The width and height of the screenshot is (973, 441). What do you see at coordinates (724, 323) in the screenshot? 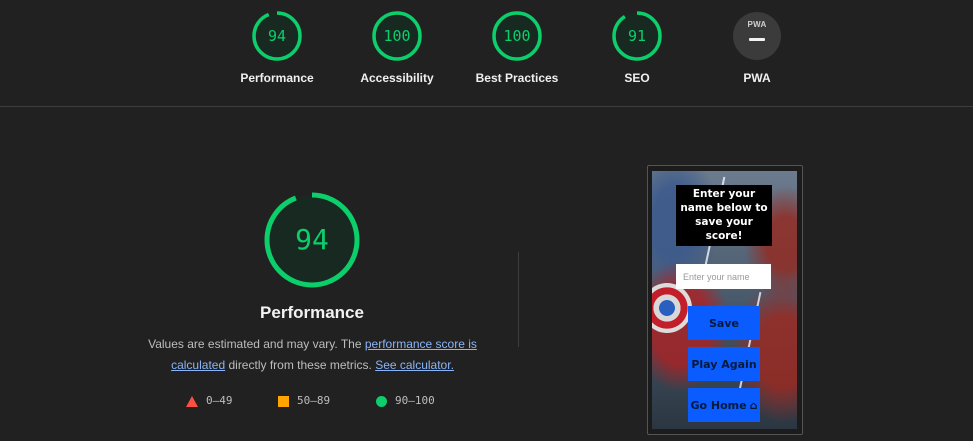
I see `save-button: Save` at bounding box center [724, 323].